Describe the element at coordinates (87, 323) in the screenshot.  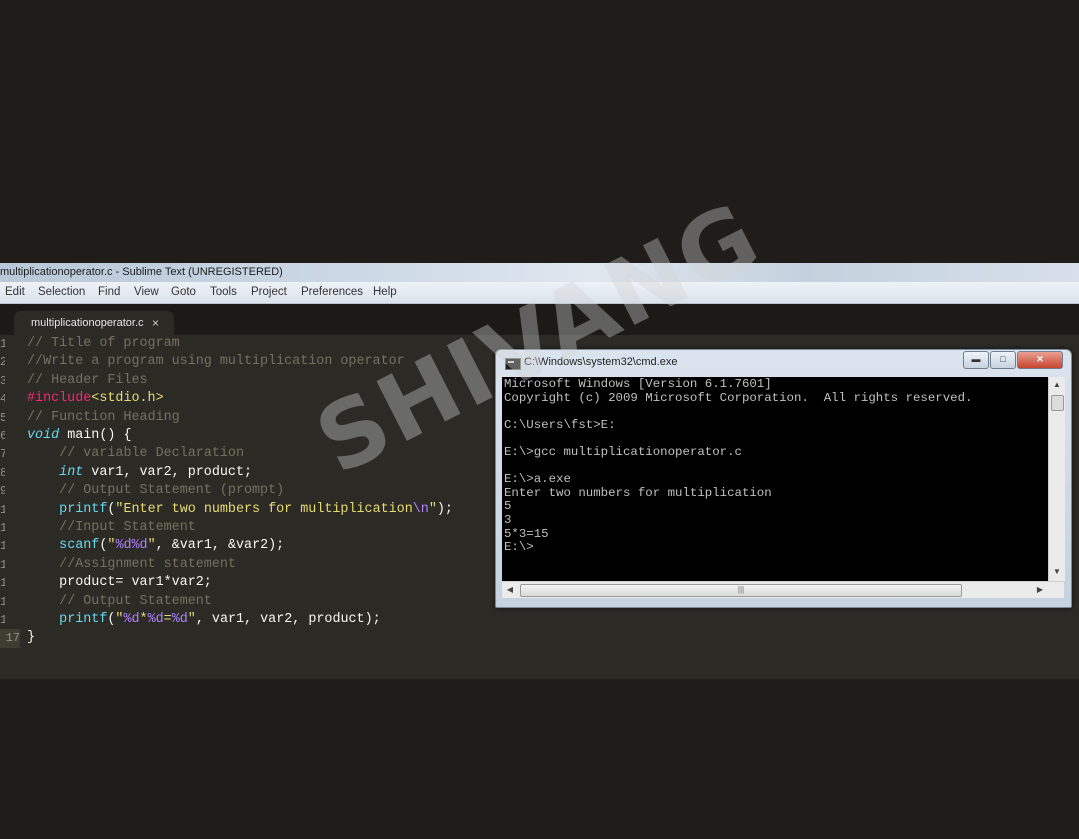
I see `tab-label: multiplicationoperator.c` at that location.